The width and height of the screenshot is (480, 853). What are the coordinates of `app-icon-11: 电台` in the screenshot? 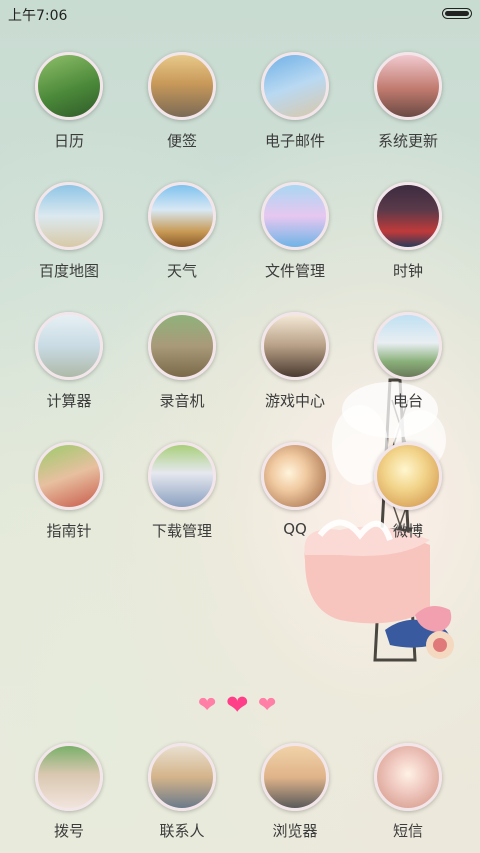 It's located at (408, 361).